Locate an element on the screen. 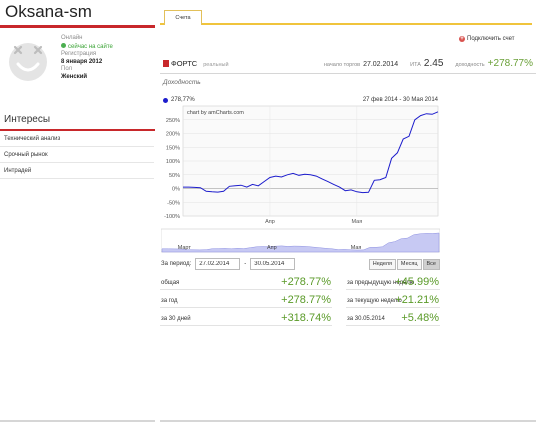  legend-label: 278,77% is located at coordinates (183, 100).